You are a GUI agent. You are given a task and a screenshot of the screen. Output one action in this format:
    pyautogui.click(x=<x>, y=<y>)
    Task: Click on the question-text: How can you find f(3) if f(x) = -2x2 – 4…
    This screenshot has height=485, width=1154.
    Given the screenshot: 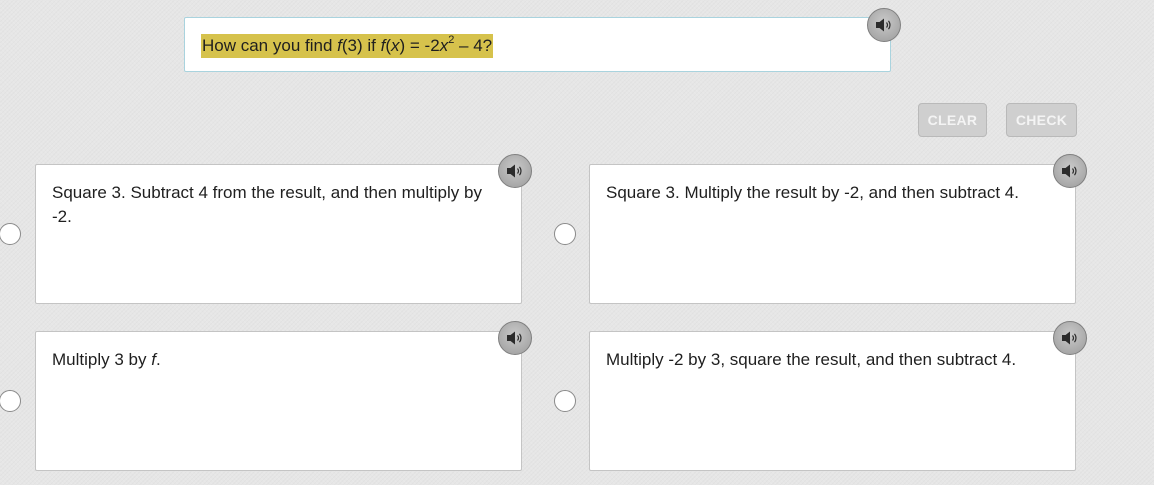 What is the action you would take?
    pyautogui.click(x=347, y=46)
    